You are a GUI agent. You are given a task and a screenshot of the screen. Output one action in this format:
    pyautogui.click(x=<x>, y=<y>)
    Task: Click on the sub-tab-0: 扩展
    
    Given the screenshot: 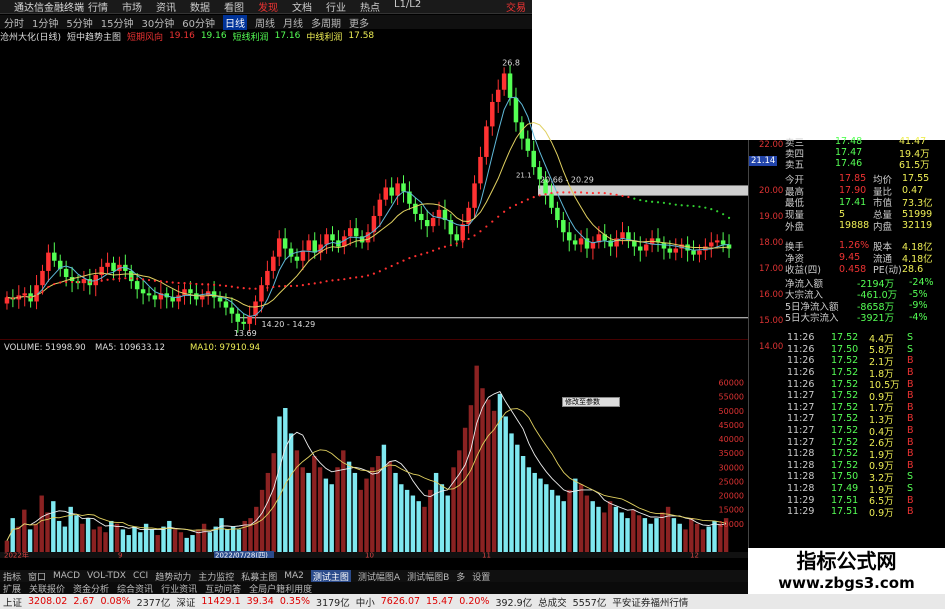 What is the action you would take?
    pyautogui.click(x=12, y=588)
    